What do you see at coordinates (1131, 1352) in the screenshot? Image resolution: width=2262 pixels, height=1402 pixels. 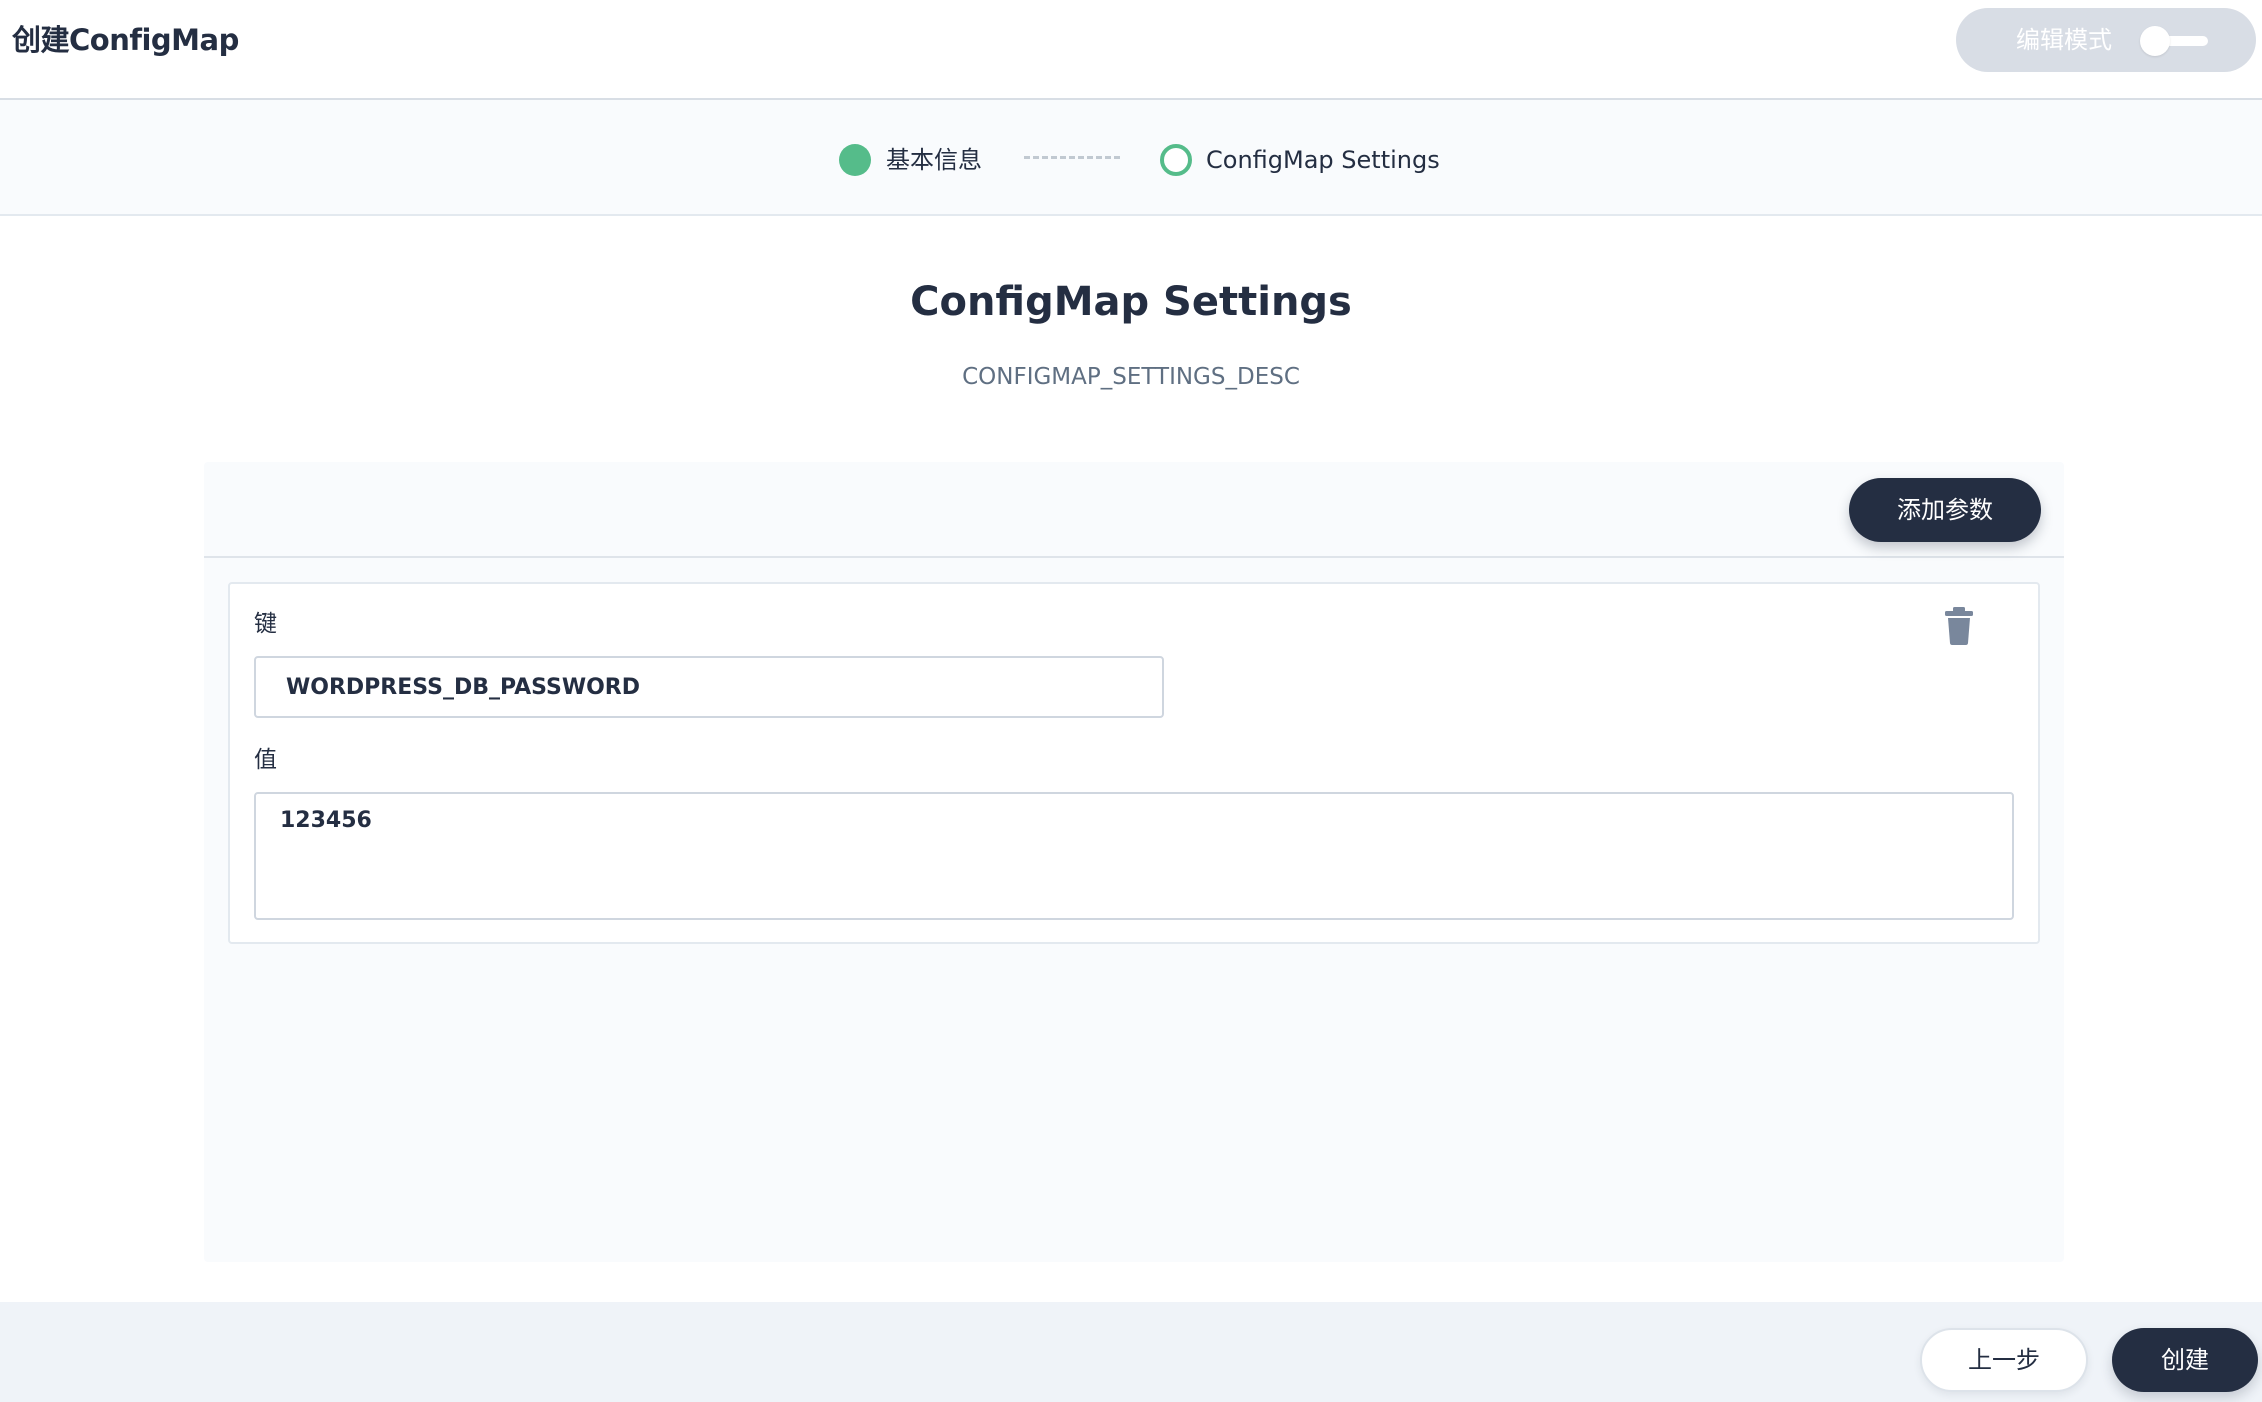 I see `footer: 上一步 创建` at bounding box center [1131, 1352].